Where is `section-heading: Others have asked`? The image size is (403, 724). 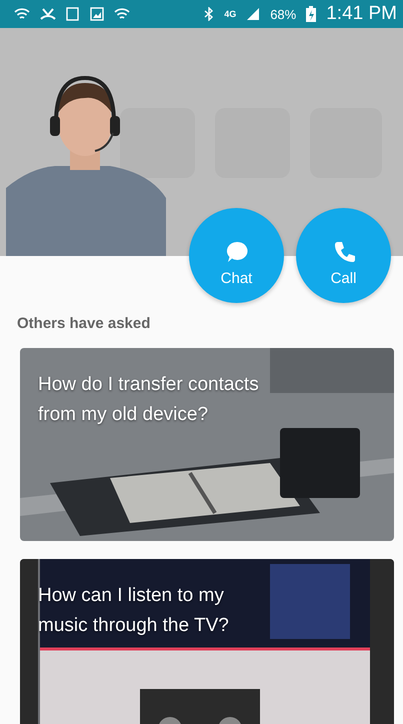
section-heading: Others have asked is located at coordinates (84, 323).